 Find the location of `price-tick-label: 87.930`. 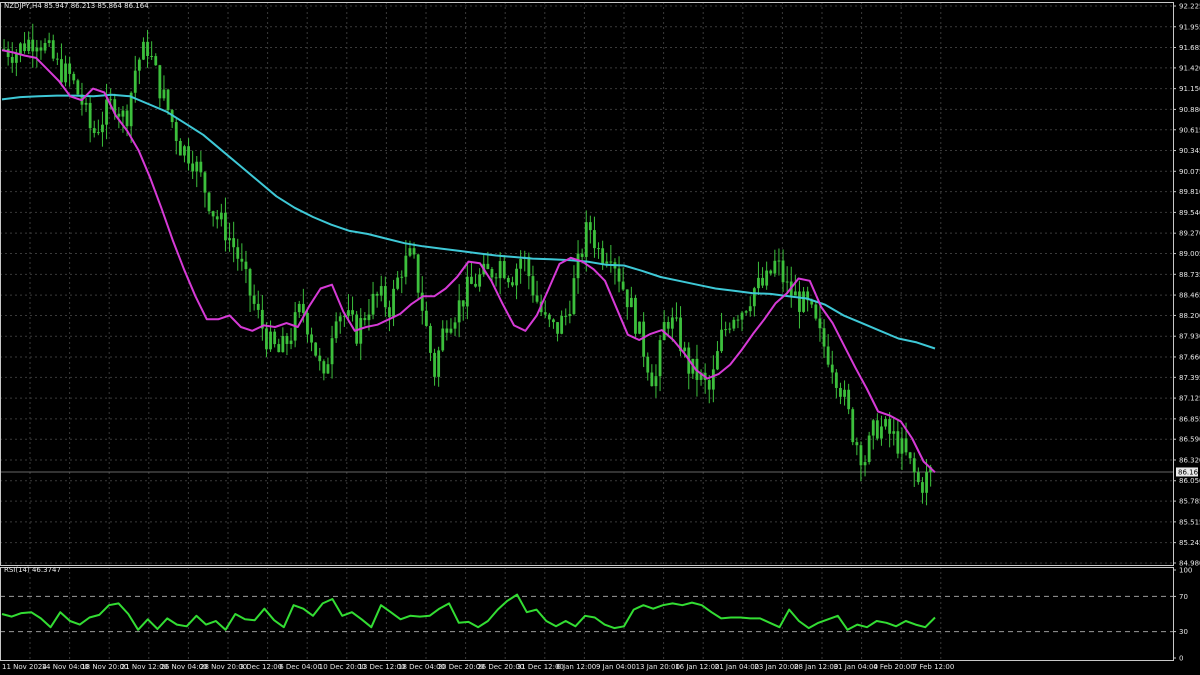

price-tick-label: 87.930 is located at coordinates (1189, 337).